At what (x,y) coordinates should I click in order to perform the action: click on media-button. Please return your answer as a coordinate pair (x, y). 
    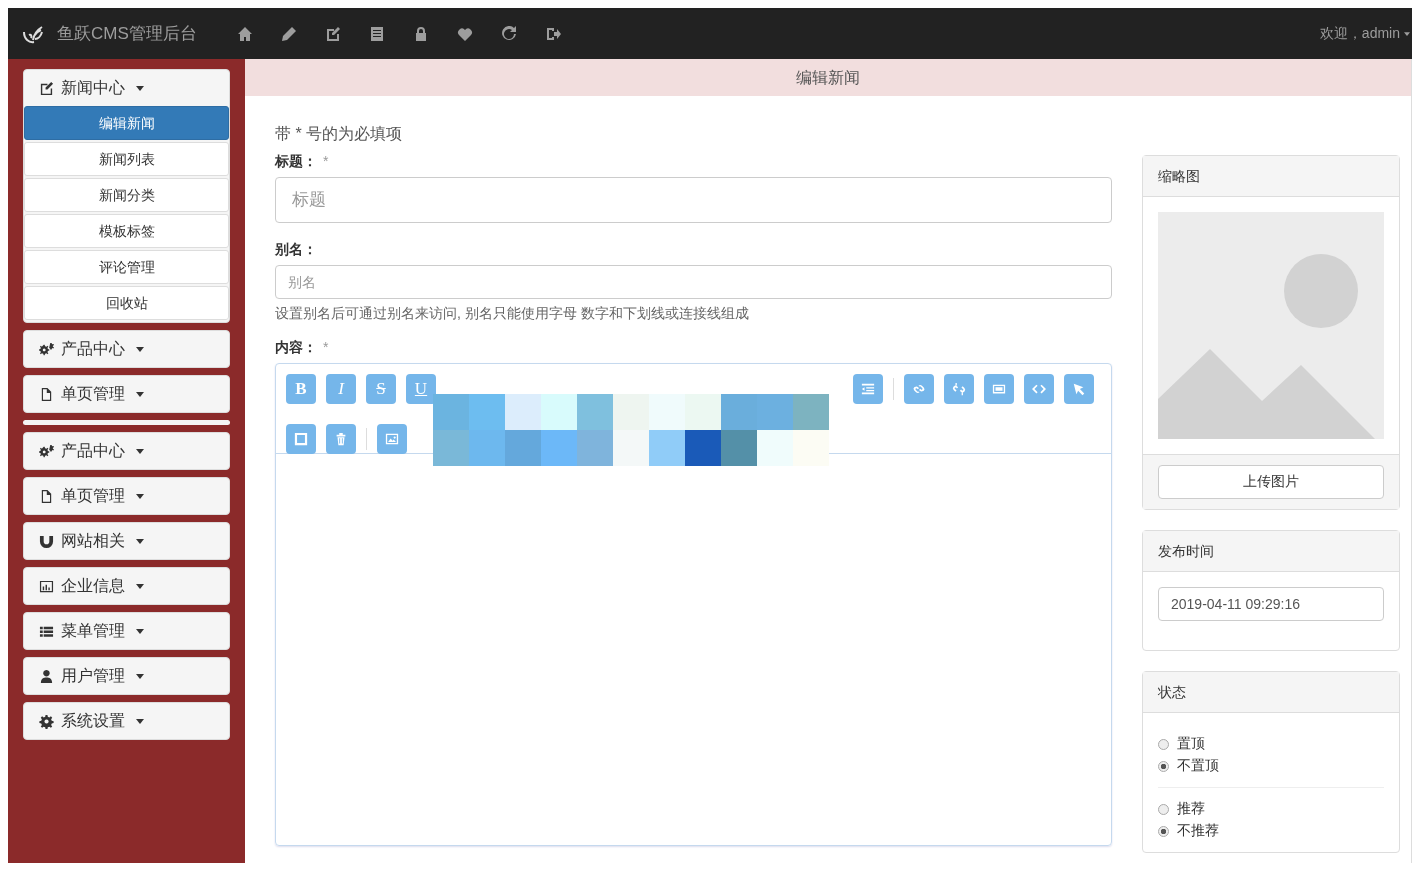
    Looking at the image, I should click on (999, 389).